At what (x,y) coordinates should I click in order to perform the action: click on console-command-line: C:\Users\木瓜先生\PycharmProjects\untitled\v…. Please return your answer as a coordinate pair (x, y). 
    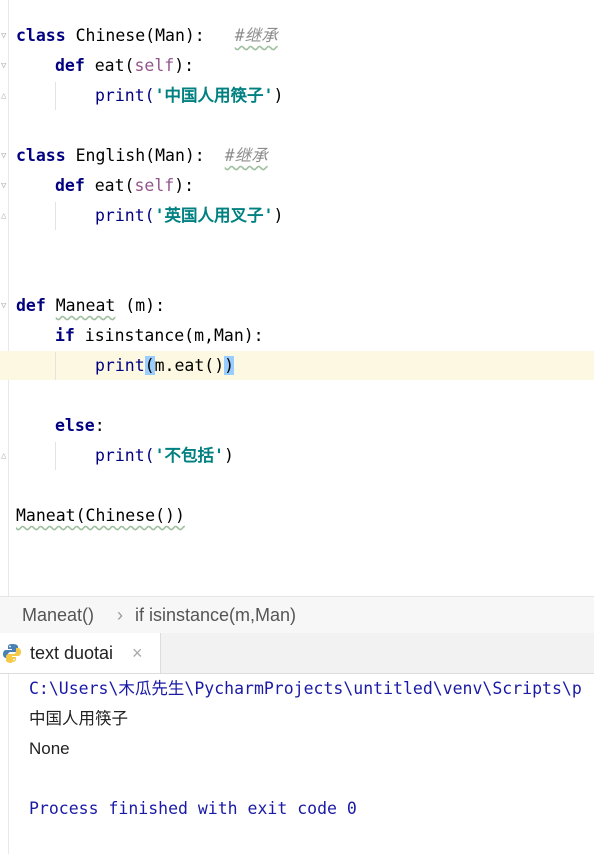
    Looking at the image, I should click on (305, 688).